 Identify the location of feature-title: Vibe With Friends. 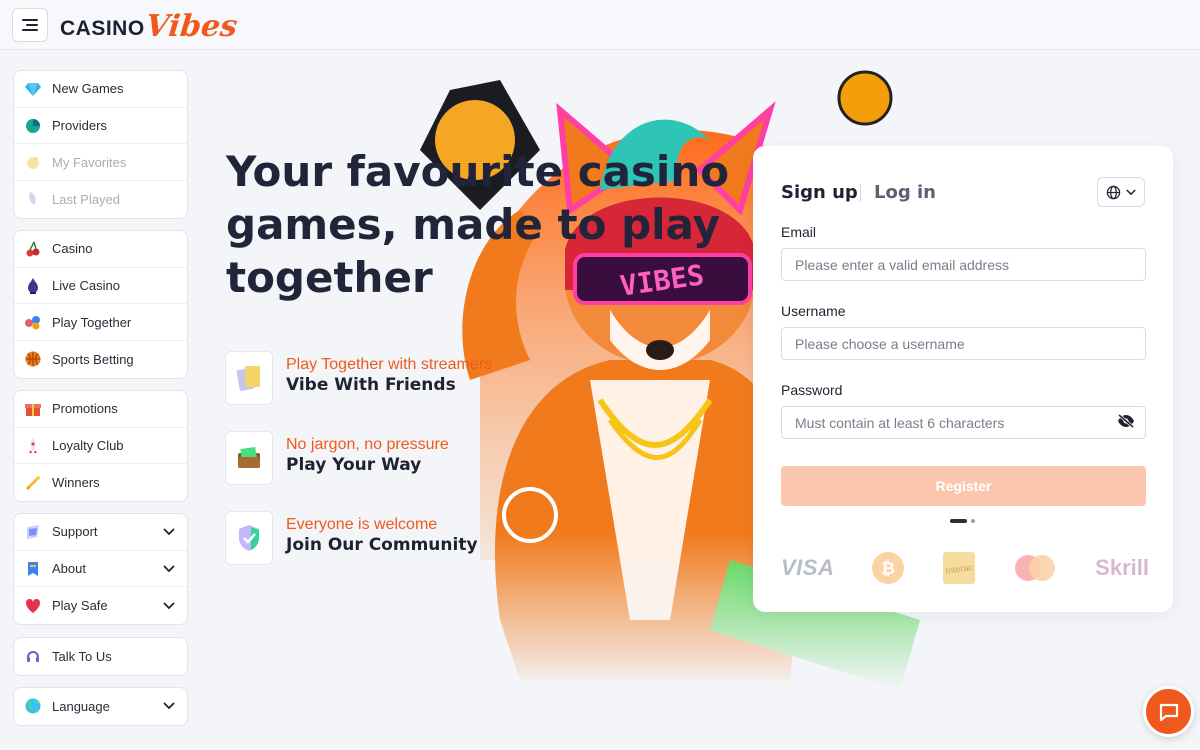
(371, 385).